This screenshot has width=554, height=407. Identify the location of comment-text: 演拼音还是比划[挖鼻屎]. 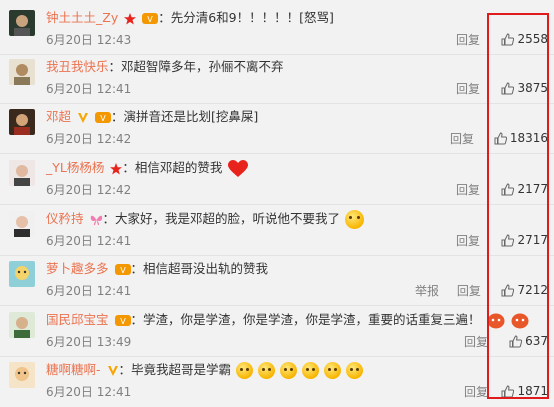
(191, 116).